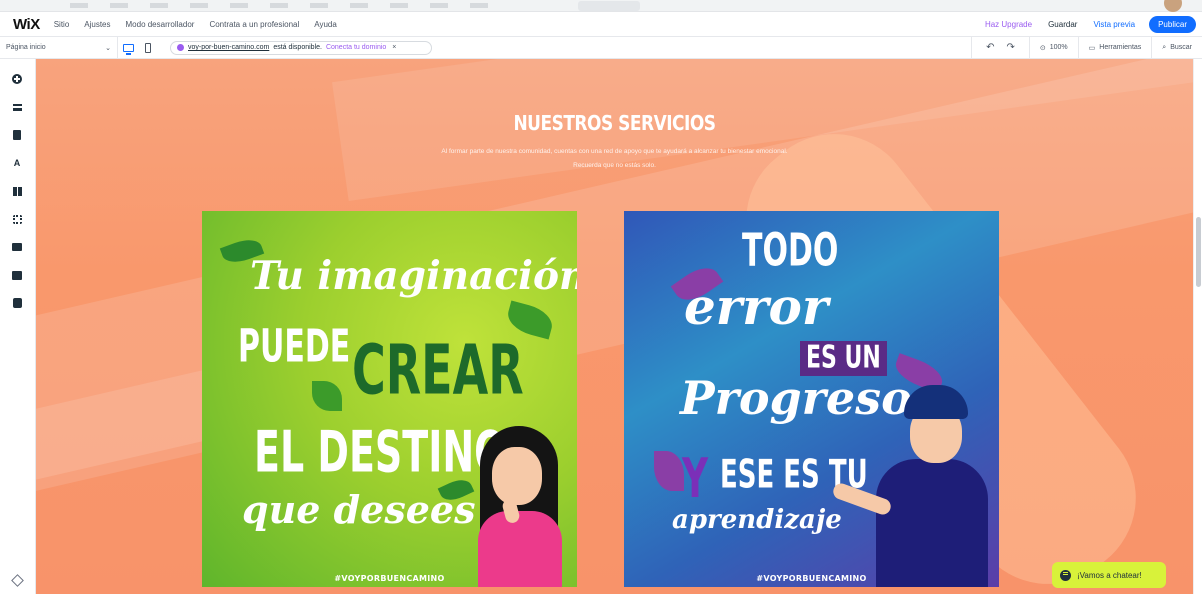 This screenshot has width=1202, height=594. I want to click on poster2-hashtag: #VOYPORBUENCAMINO, so click(811, 578).